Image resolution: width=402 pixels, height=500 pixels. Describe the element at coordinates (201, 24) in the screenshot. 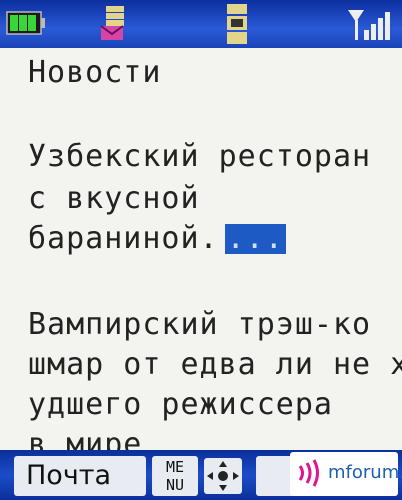

I see `status-bar` at that location.